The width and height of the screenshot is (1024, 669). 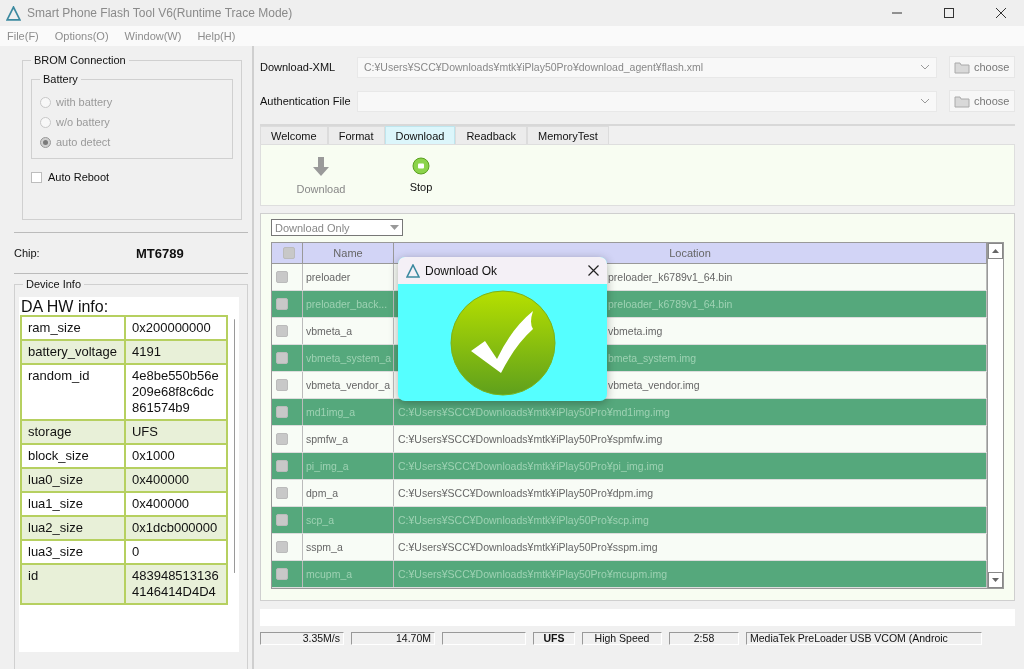 I want to click on table-cell: scp_a, so click(x=320, y=520).